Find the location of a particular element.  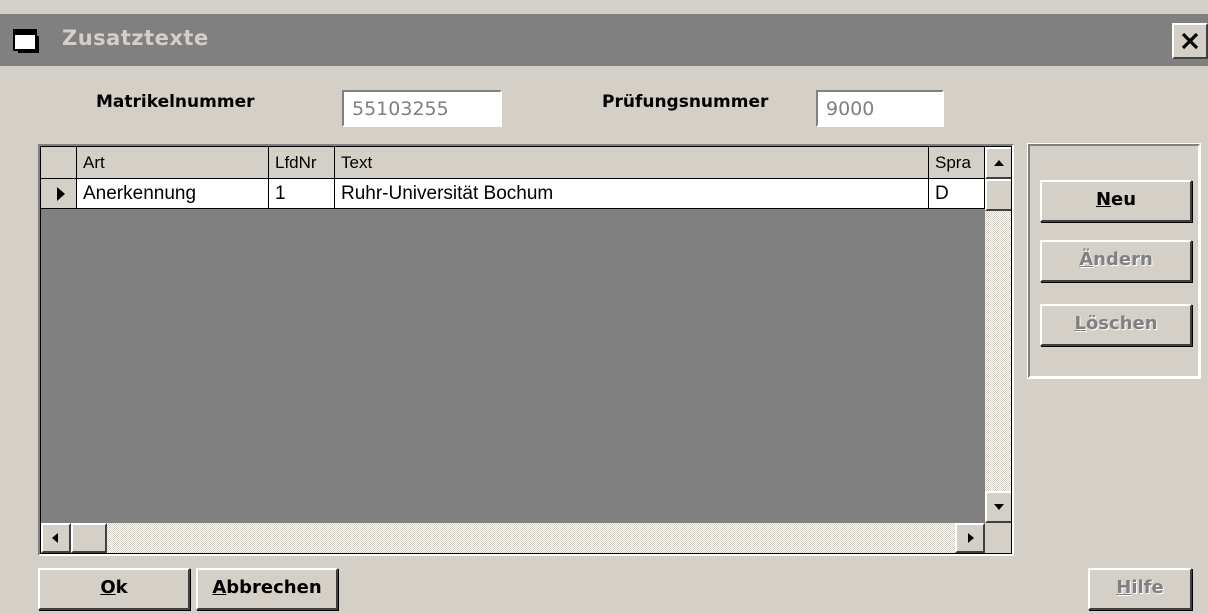

aendern-accel: Ä is located at coordinates (1086, 259).